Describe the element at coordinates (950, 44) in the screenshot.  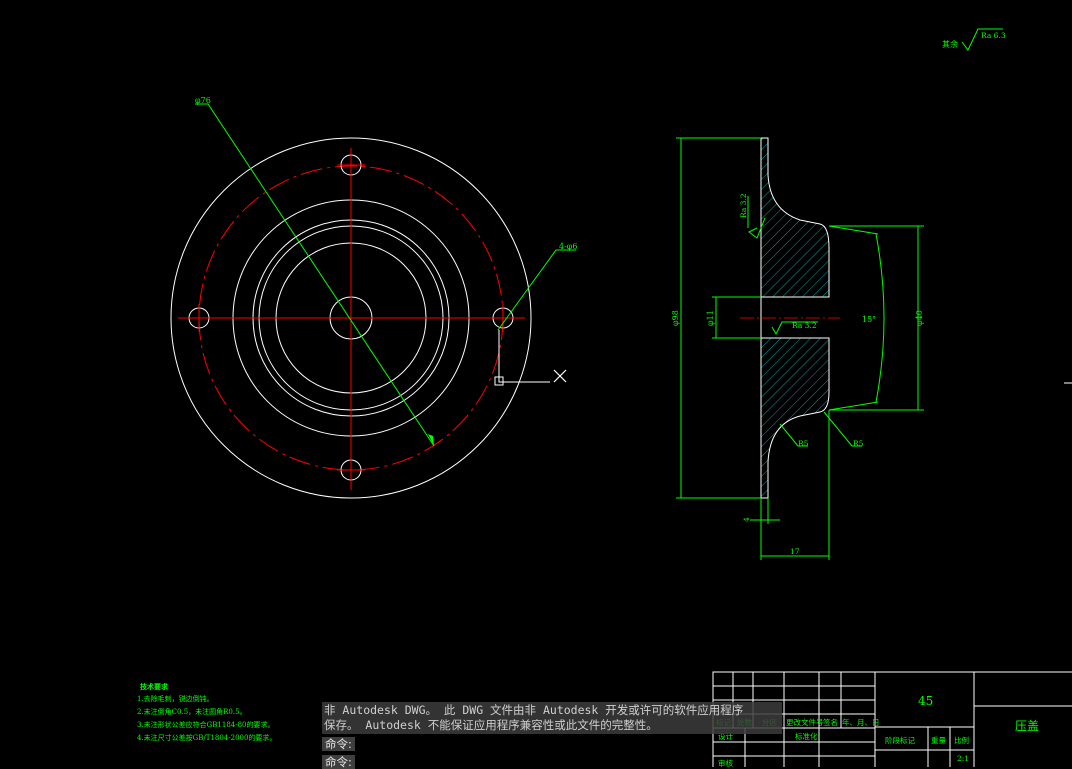
I see `global-roughness-prefix: 其余` at that location.